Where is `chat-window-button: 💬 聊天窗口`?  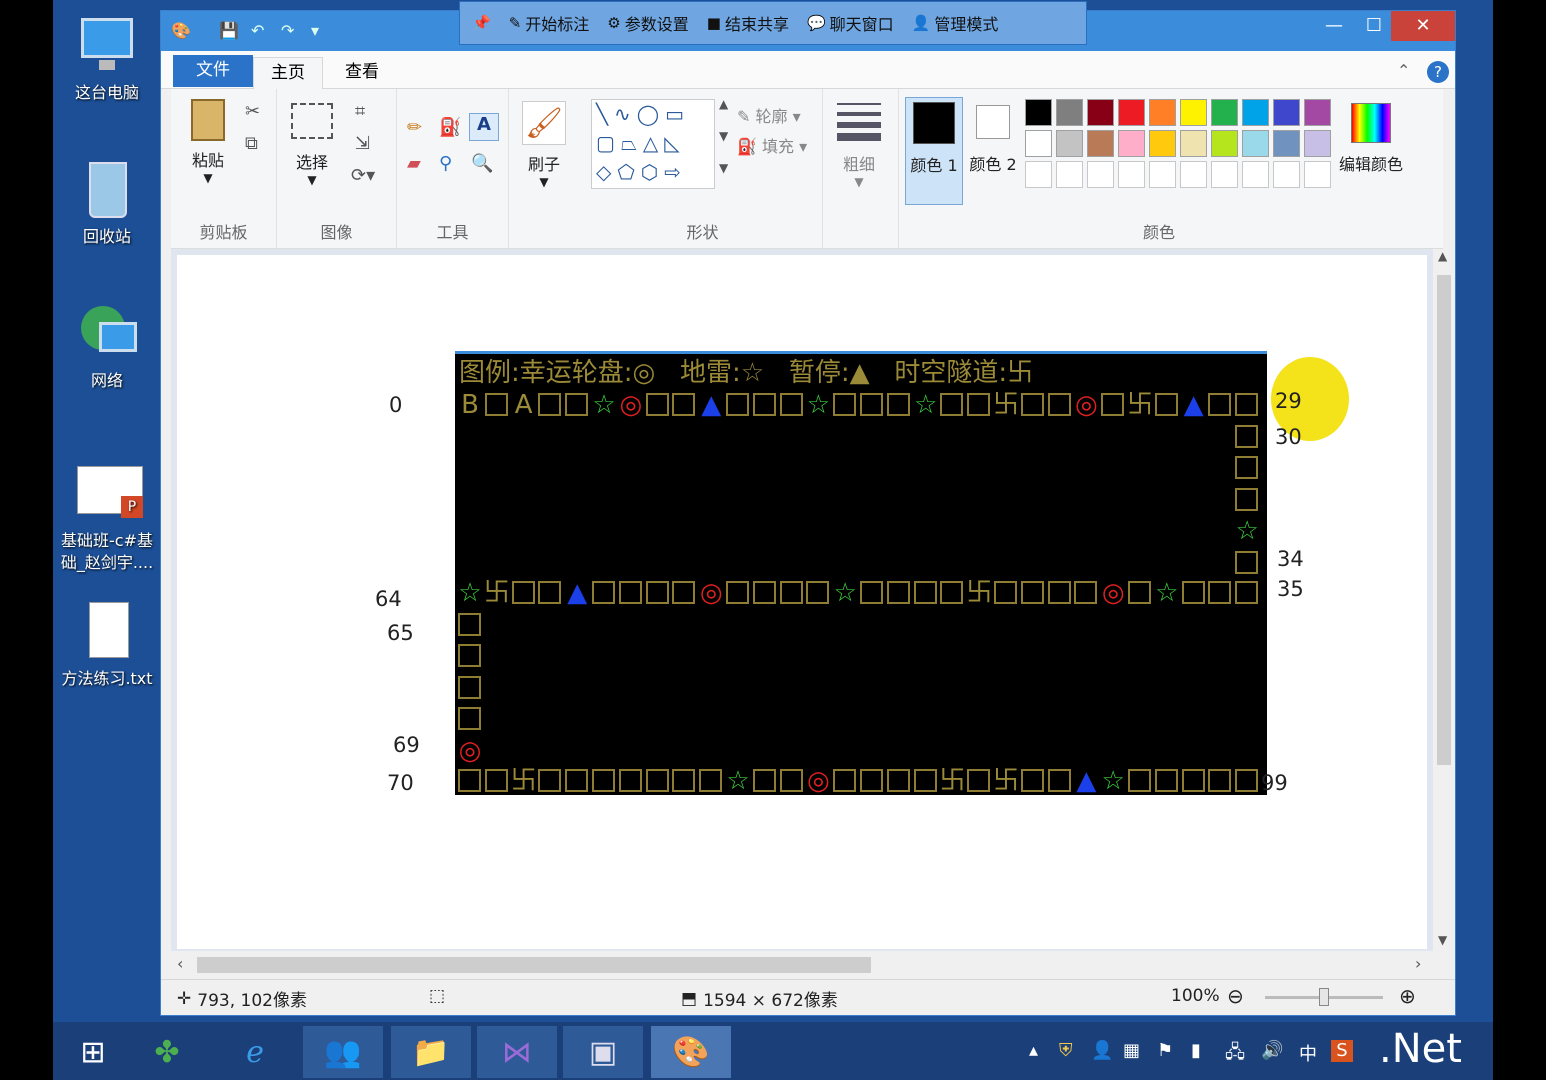
chat-window-button: 💬 聊天窗口 is located at coordinates (850, 23).